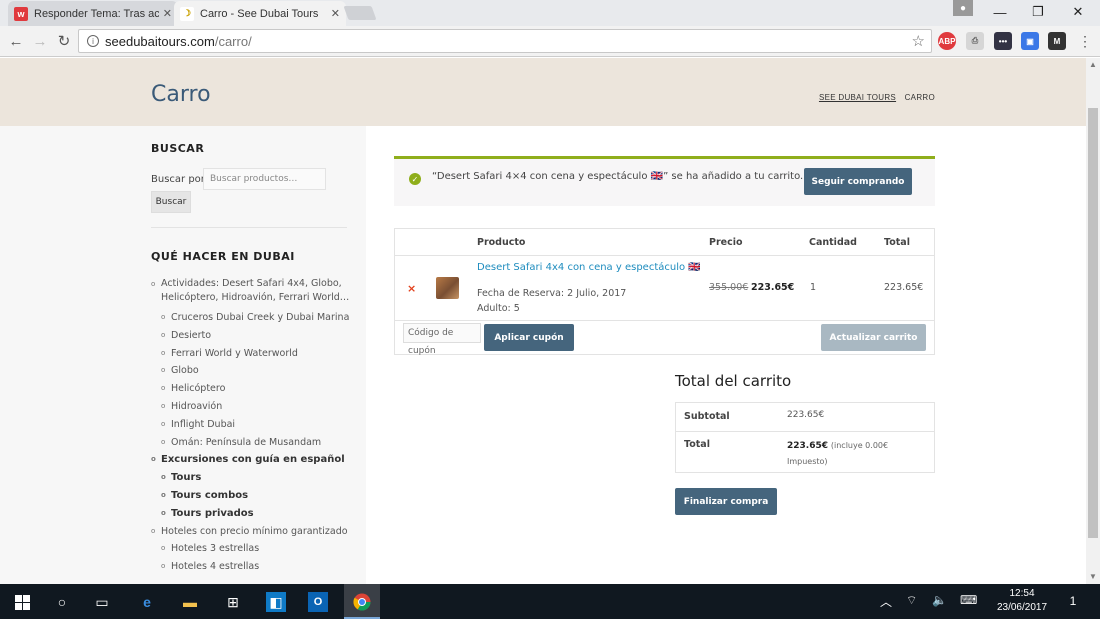 The width and height of the screenshot is (1100, 619). I want to click on category-item: Ferrari World y Waterworld, so click(256, 354).